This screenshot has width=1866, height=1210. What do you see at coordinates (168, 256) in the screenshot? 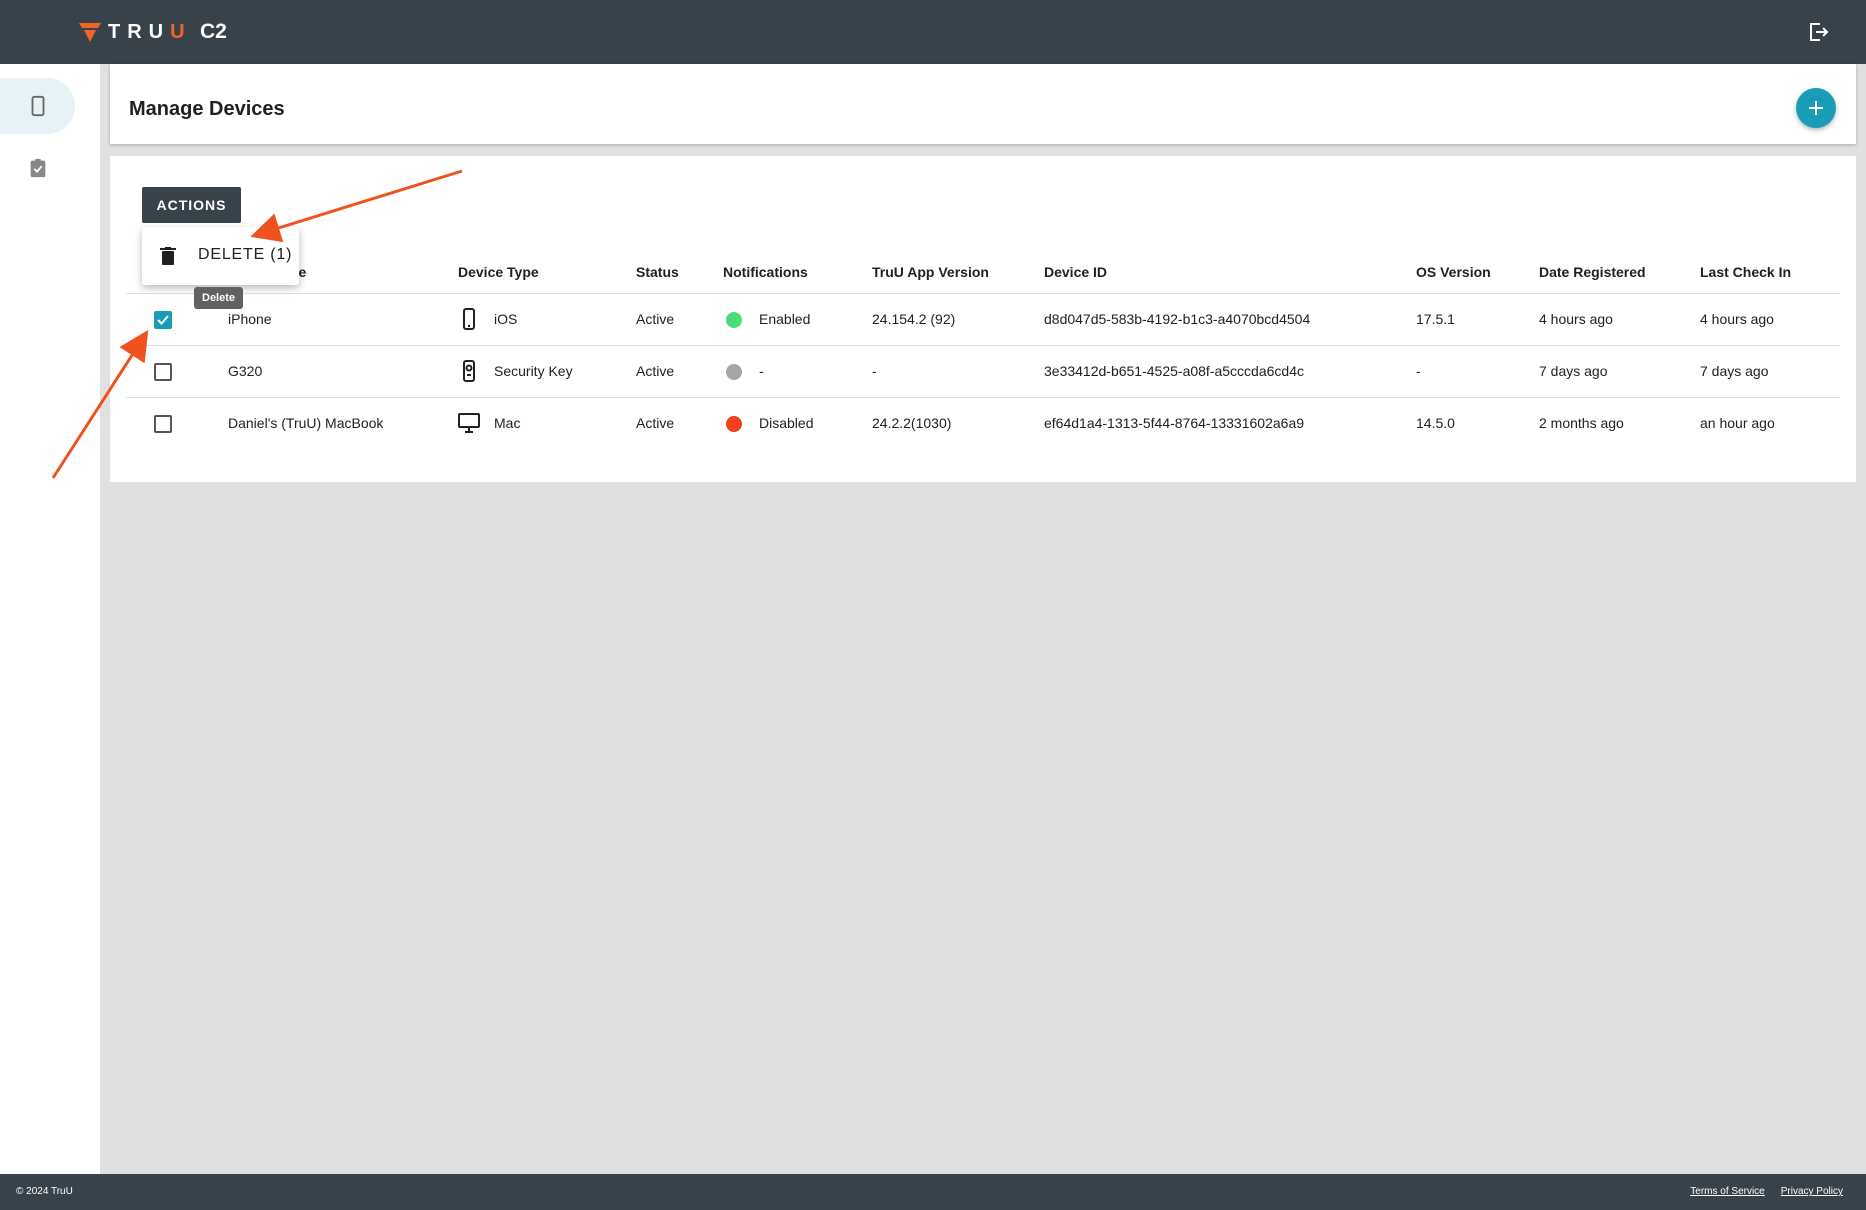
I see `trash-icon` at bounding box center [168, 256].